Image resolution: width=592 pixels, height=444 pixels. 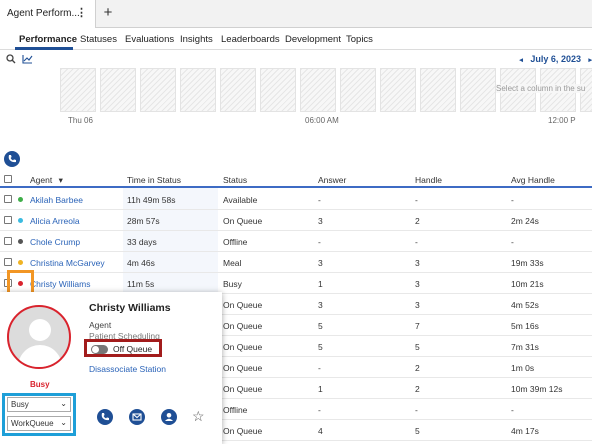 I want to click on subnav-leaderboards: Leaderboards, so click(x=250, y=39).